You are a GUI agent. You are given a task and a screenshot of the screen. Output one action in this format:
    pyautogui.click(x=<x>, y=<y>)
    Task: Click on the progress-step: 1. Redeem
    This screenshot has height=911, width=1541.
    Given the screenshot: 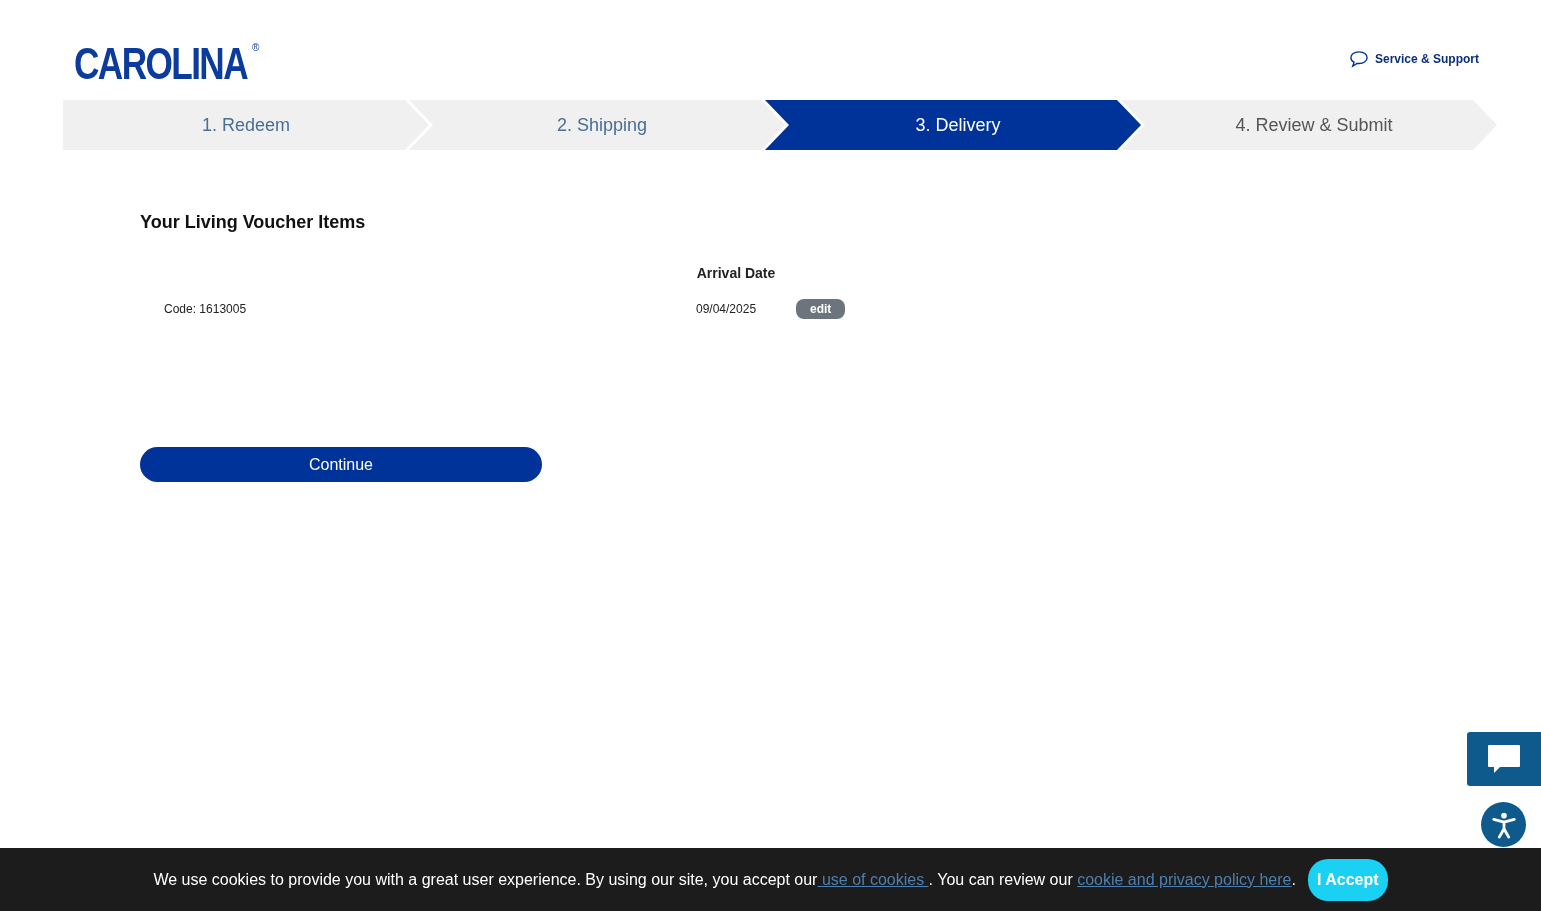 What is the action you would take?
    pyautogui.click(x=246, y=125)
    